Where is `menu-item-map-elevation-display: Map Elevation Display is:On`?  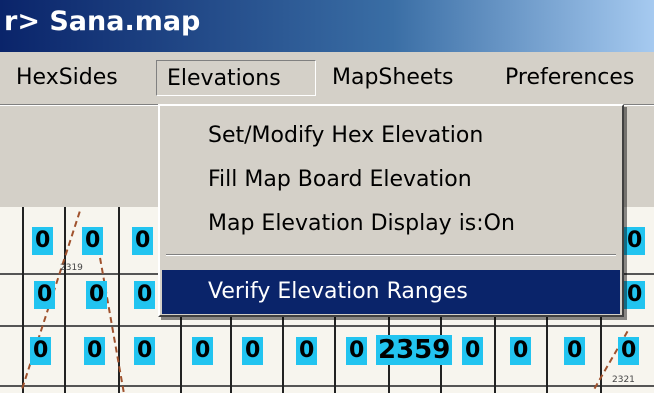
menu-item-map-elevation-display: Map Elevation Display is:On is located at coordinates (391, 224).